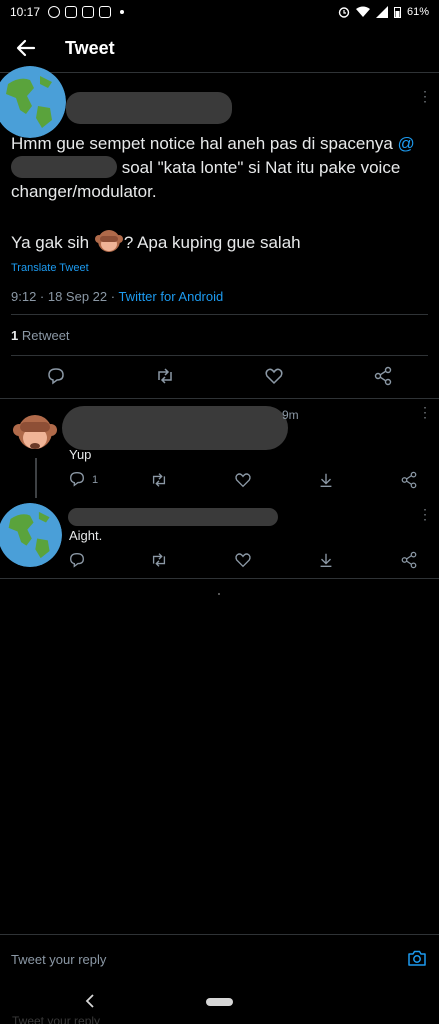  Describe the element at coordinates (56, 1019) in the screenshot. I see `ghost-reply-text: Tweet your reply` at that location.